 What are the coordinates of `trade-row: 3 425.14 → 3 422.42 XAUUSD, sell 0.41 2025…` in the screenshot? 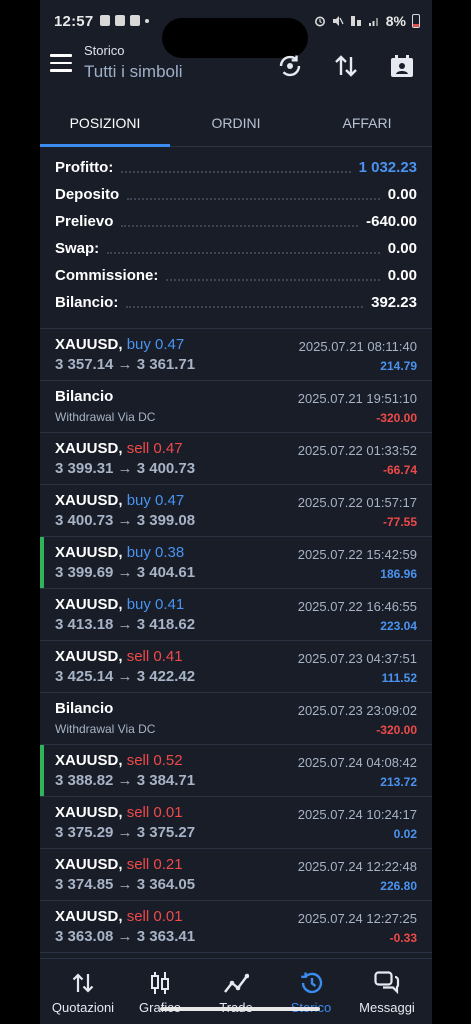 It's located at (236, 667).